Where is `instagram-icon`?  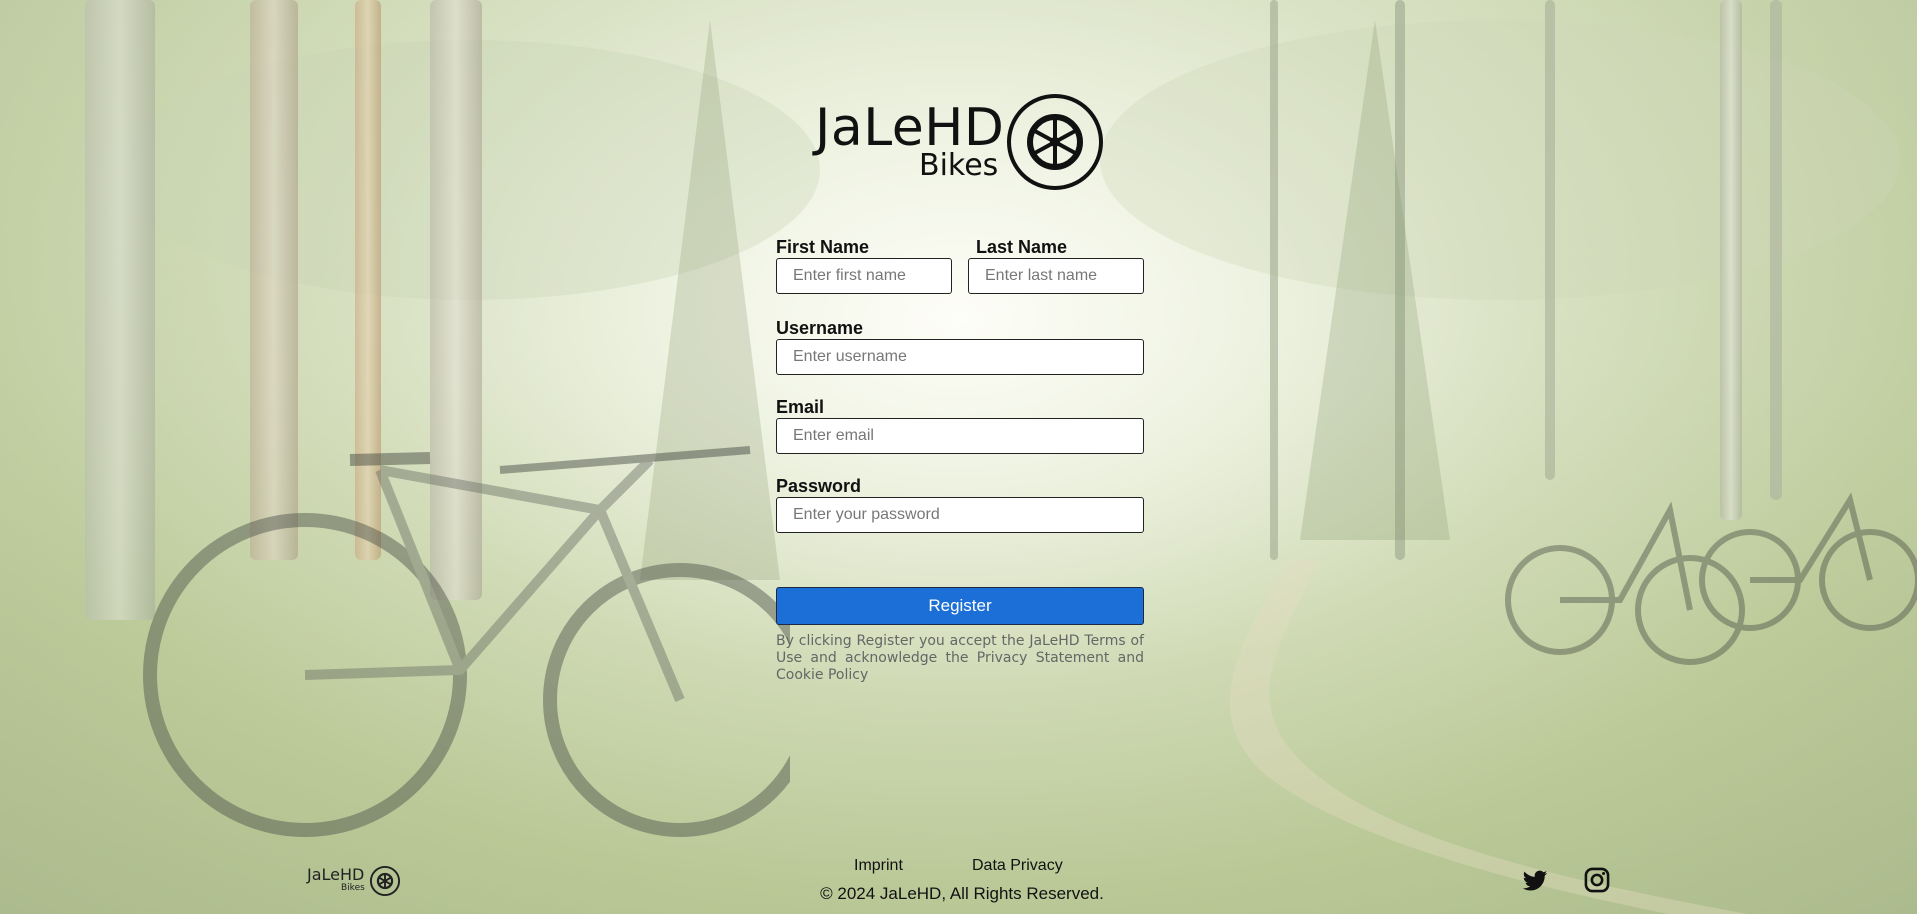 instagram-icon is located at coordinates (1597, 880).